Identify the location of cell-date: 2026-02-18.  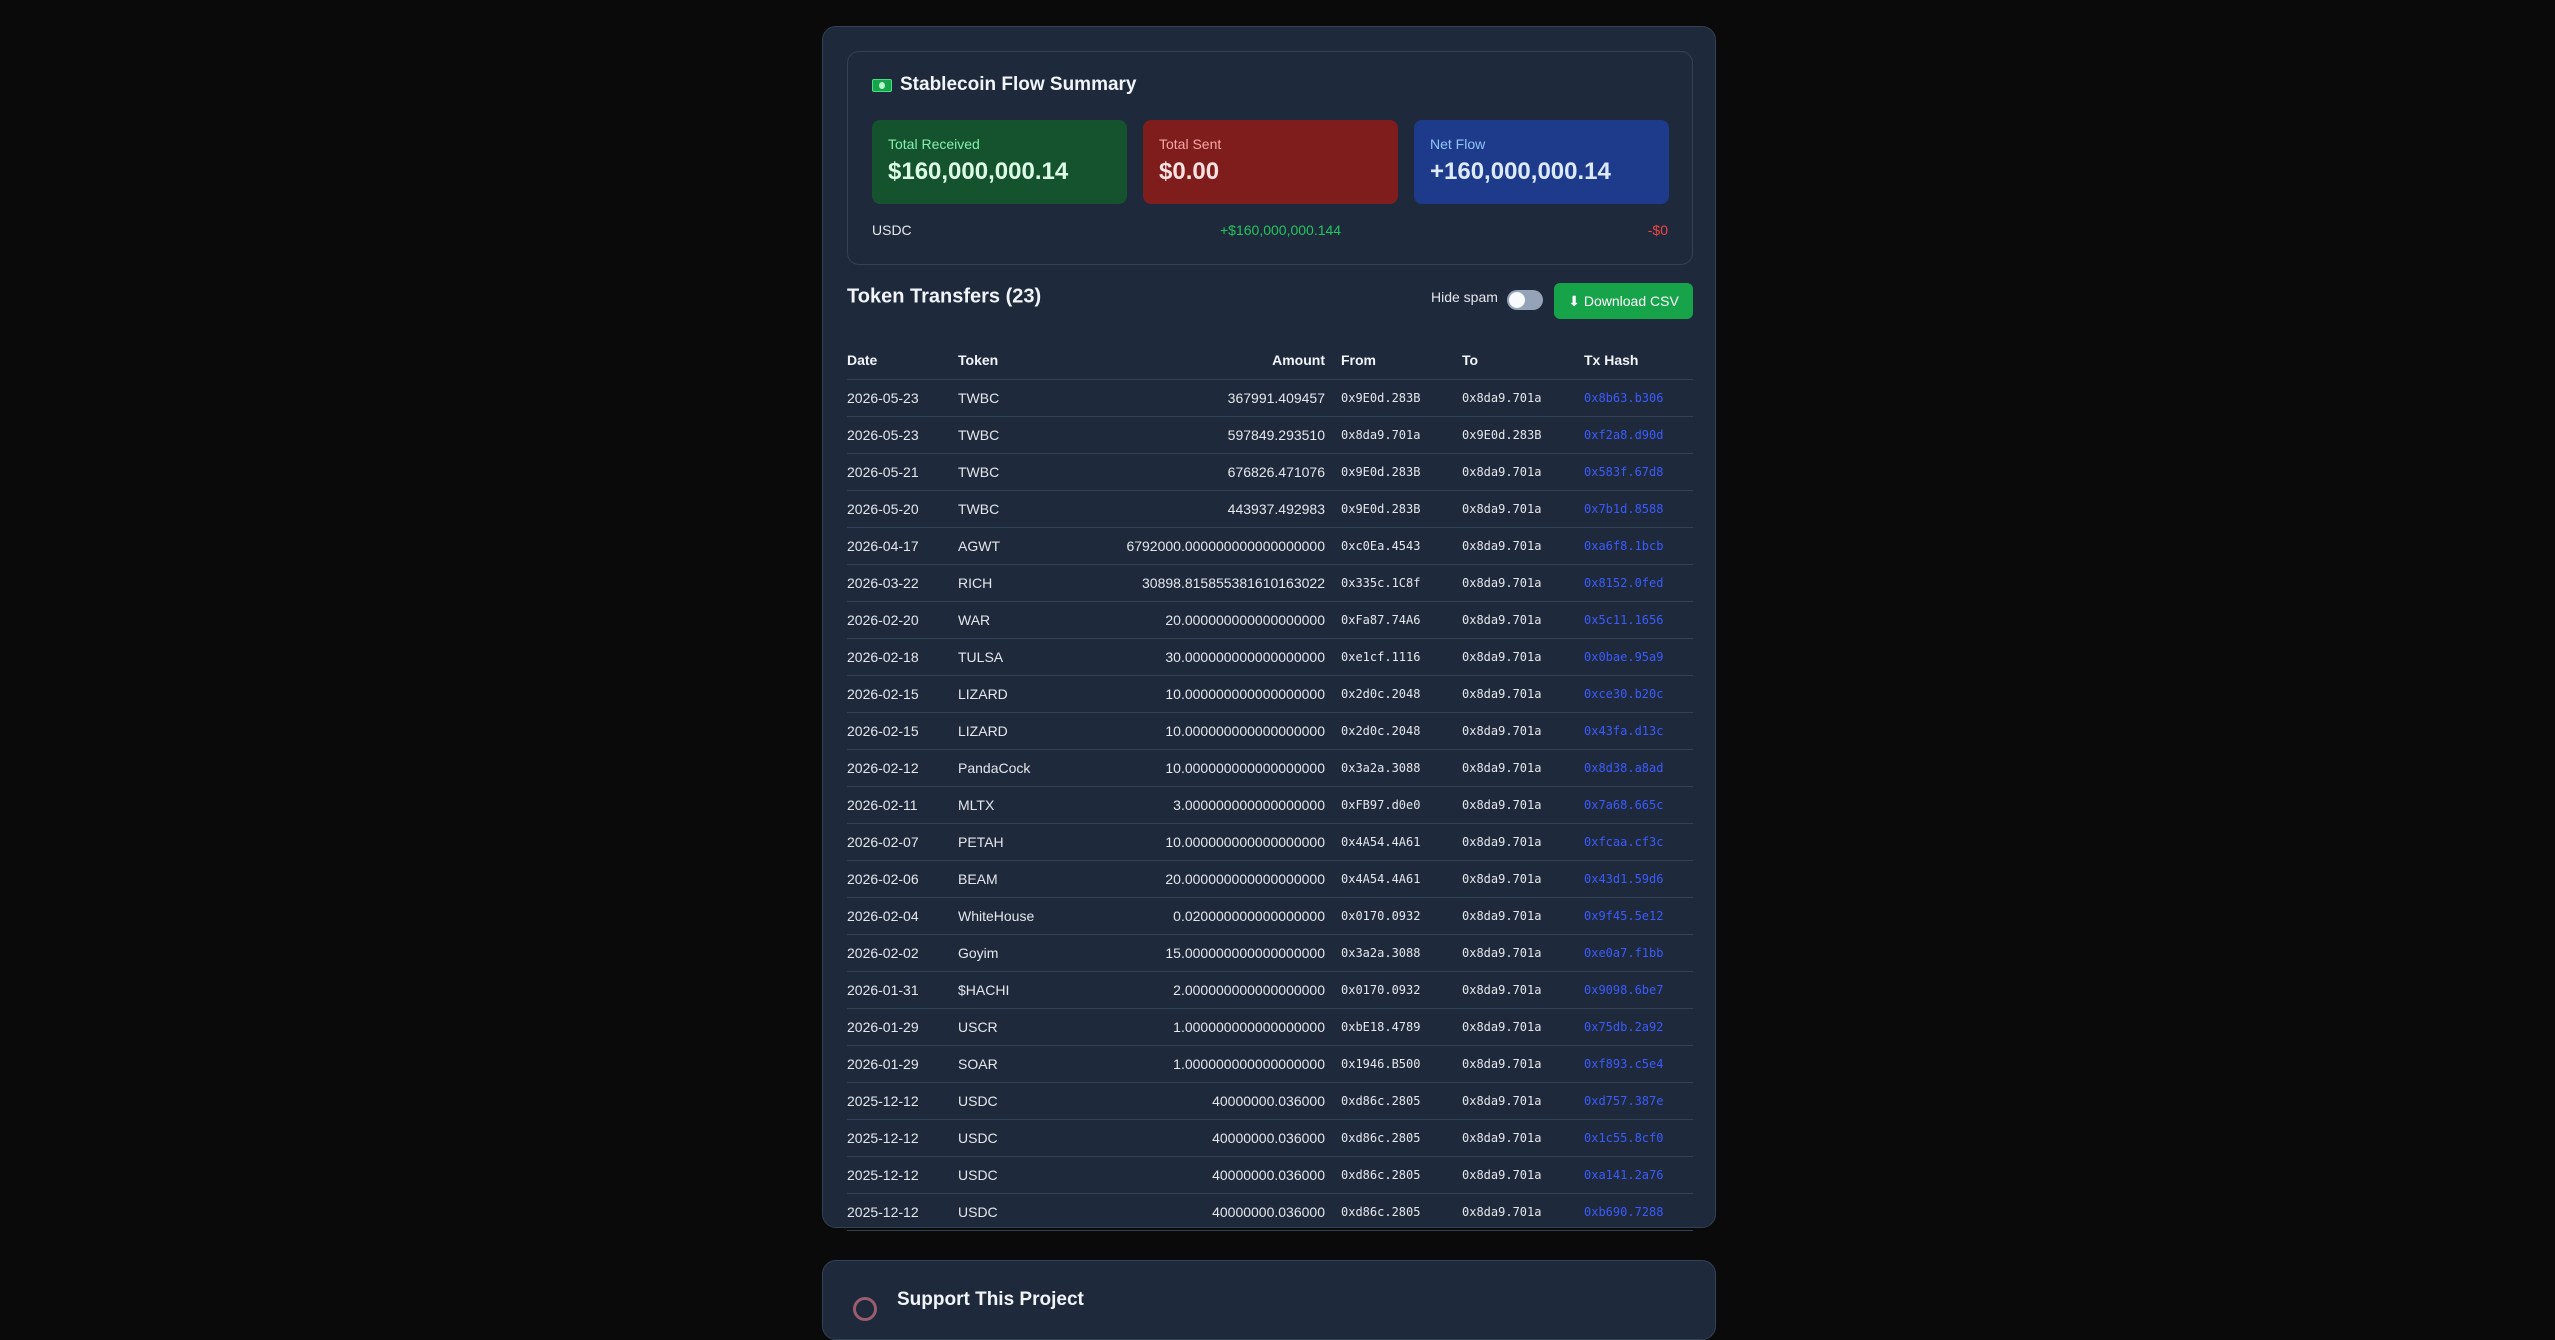
(902, 657).